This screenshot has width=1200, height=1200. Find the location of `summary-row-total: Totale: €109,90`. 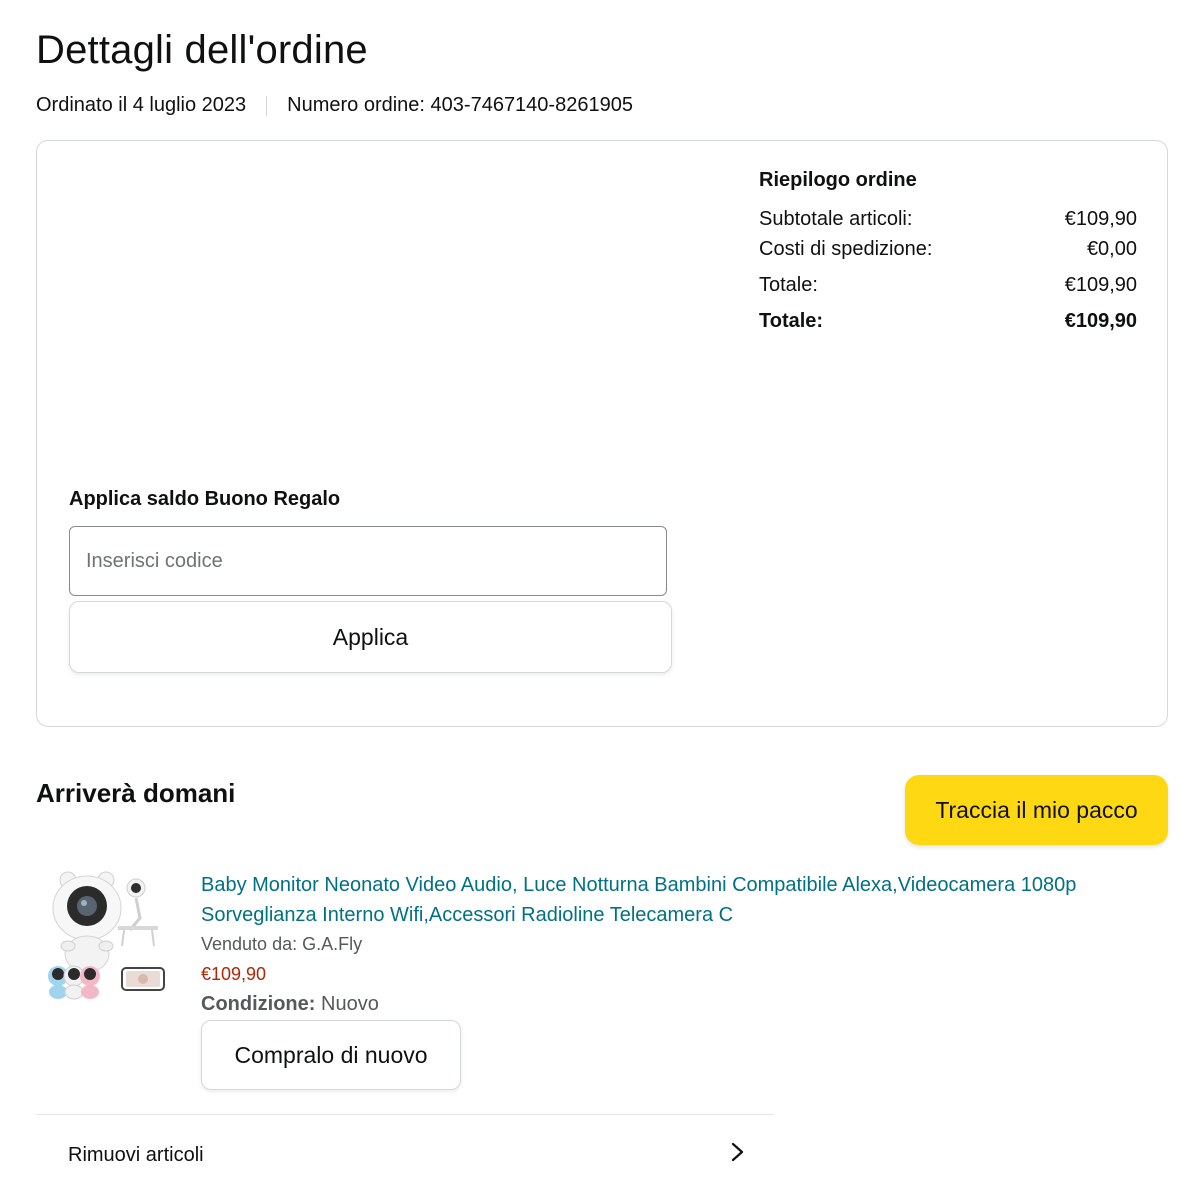

summary-row-total: Totale: €109,90 is located at coordinates (948, 285).